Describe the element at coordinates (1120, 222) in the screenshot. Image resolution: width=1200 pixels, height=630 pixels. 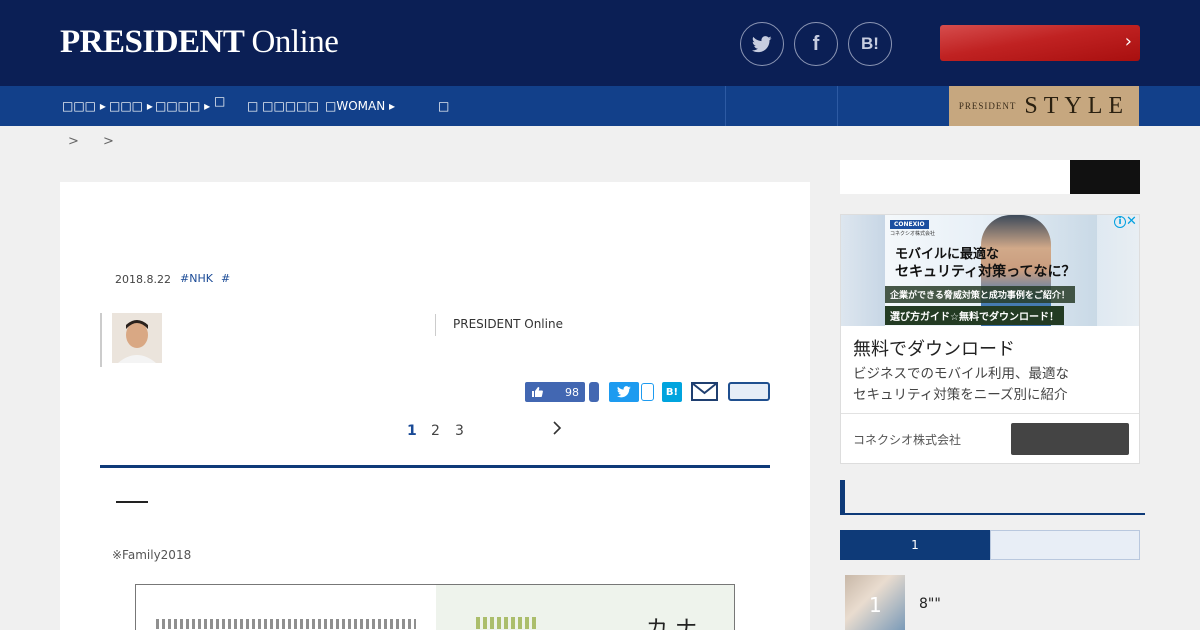
I see `ad-info-icon: i` at that location.